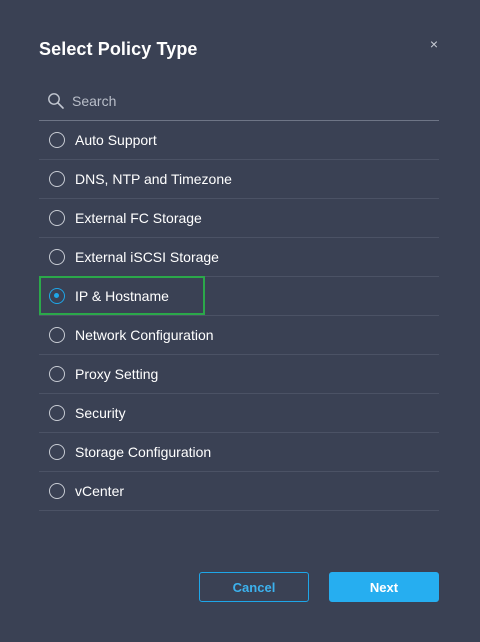  Describe the element at coordinates (239, 140) in the screenshot. I see `policy-option-auto-support: Auto Support` at that location.